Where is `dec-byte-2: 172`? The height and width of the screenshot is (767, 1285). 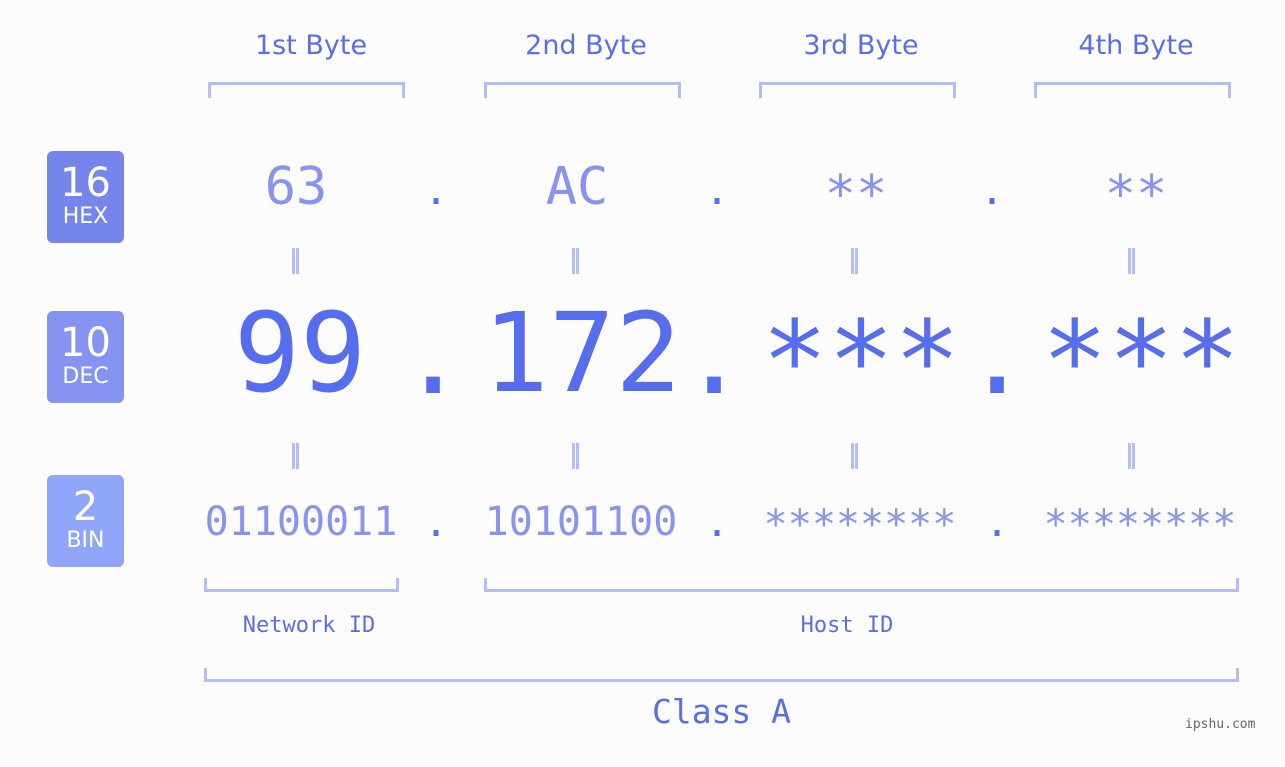 dec-byte-2: 172 is located at coordinates (582, 353).